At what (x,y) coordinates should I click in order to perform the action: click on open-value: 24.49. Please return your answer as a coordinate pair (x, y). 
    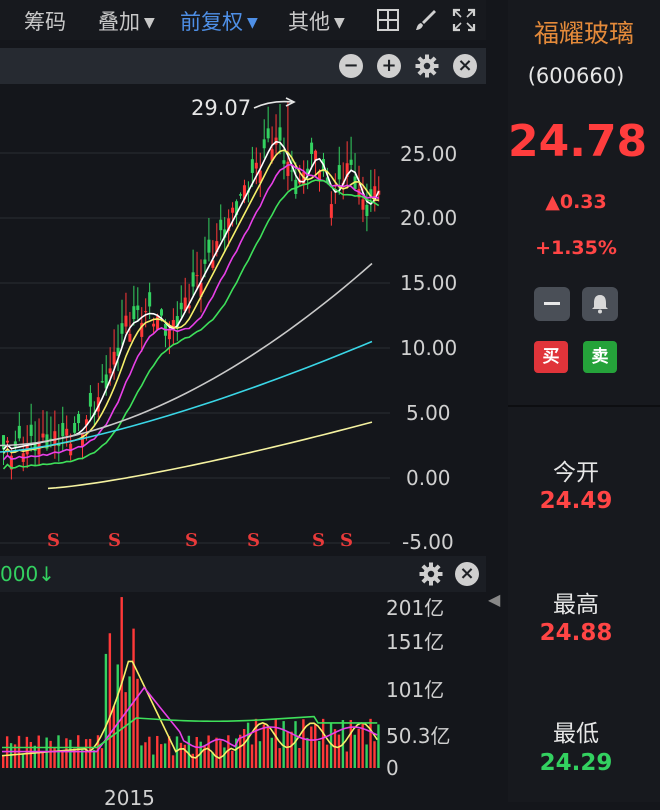
    Looking at the image, I should click on (576, 501).